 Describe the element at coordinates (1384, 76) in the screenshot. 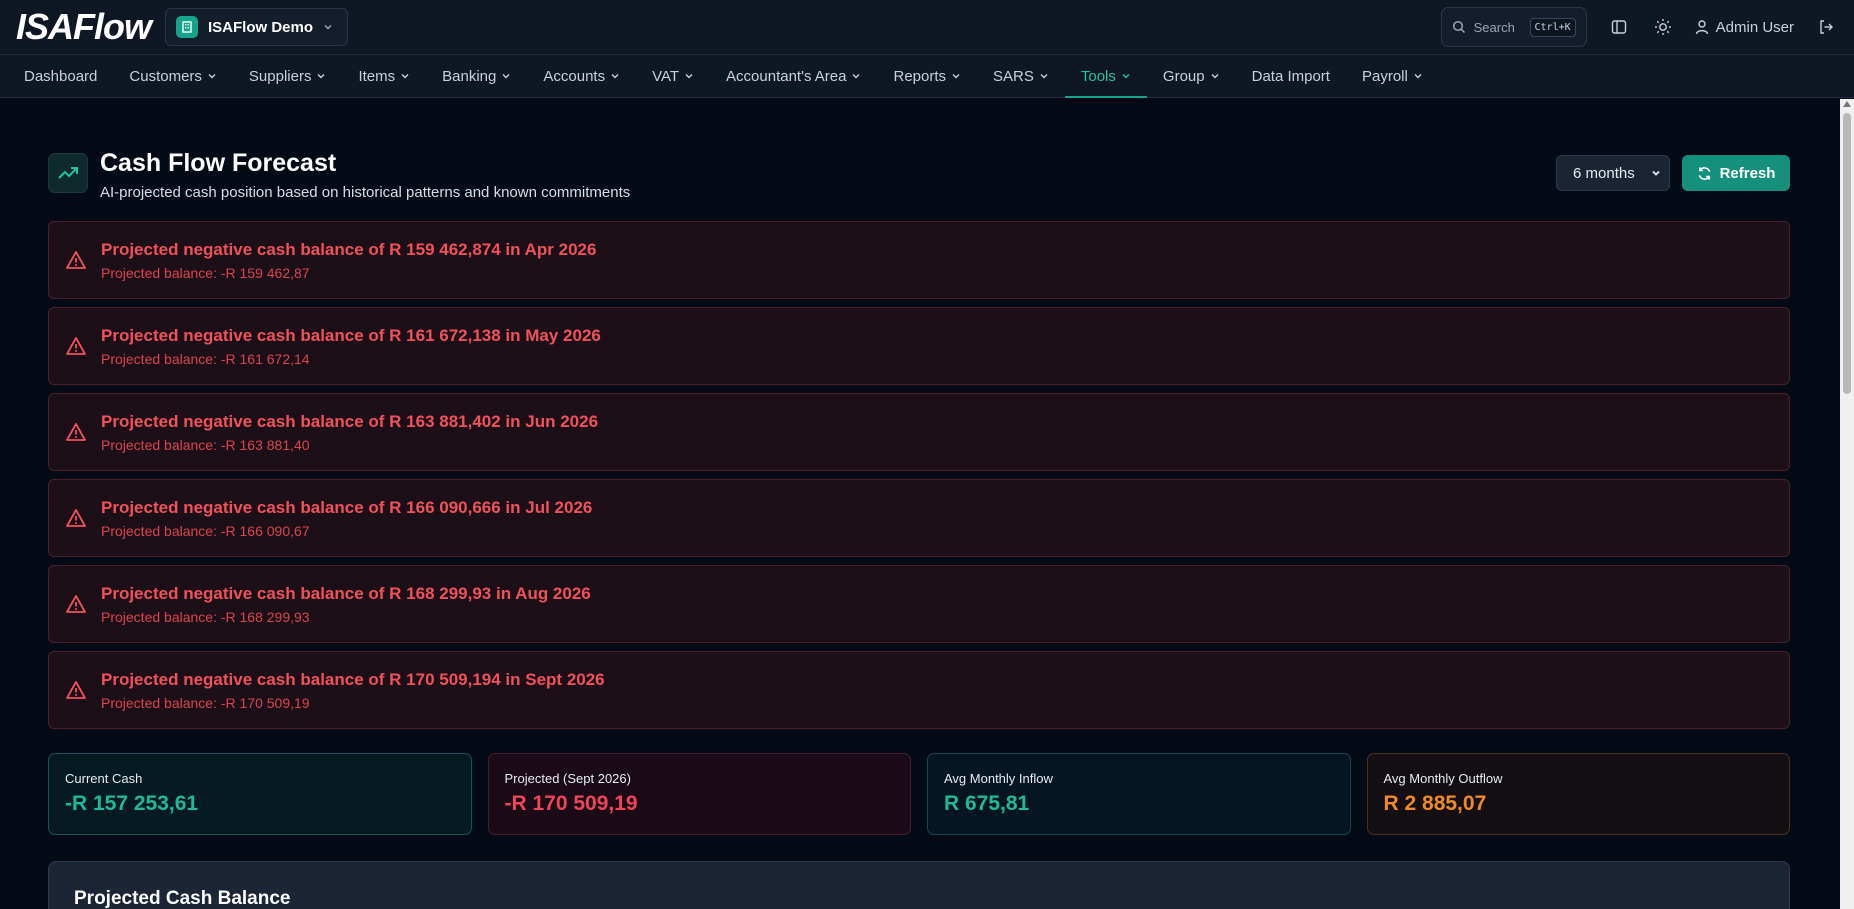

I see `nav-item-label: Payroll` at that location.